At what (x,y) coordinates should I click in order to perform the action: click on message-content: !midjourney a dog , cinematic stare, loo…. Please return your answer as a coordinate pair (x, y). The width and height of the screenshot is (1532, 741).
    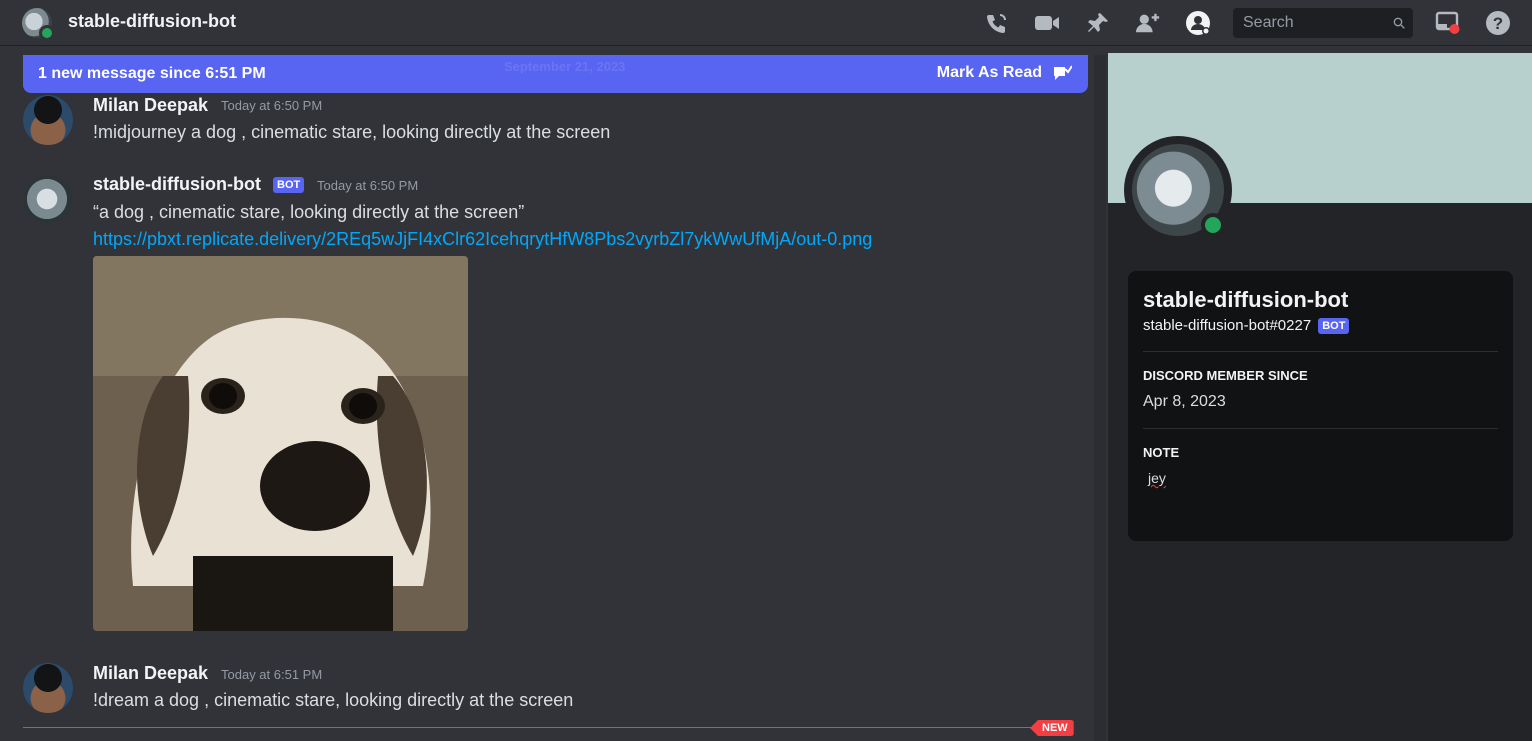
    Looking at the image, I should click on (352, 132).